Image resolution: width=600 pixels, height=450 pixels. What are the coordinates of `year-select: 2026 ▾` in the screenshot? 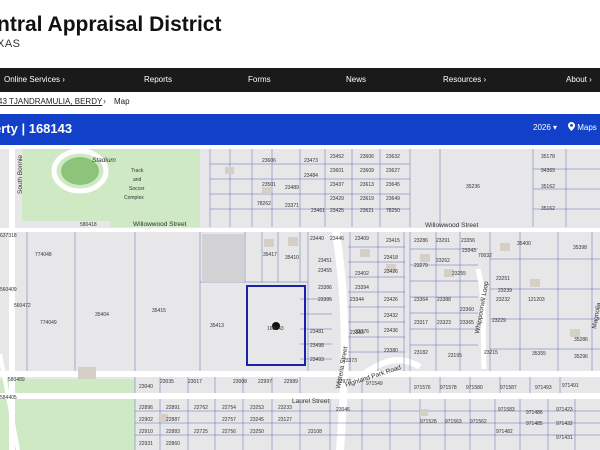 It's located at (545, 127).